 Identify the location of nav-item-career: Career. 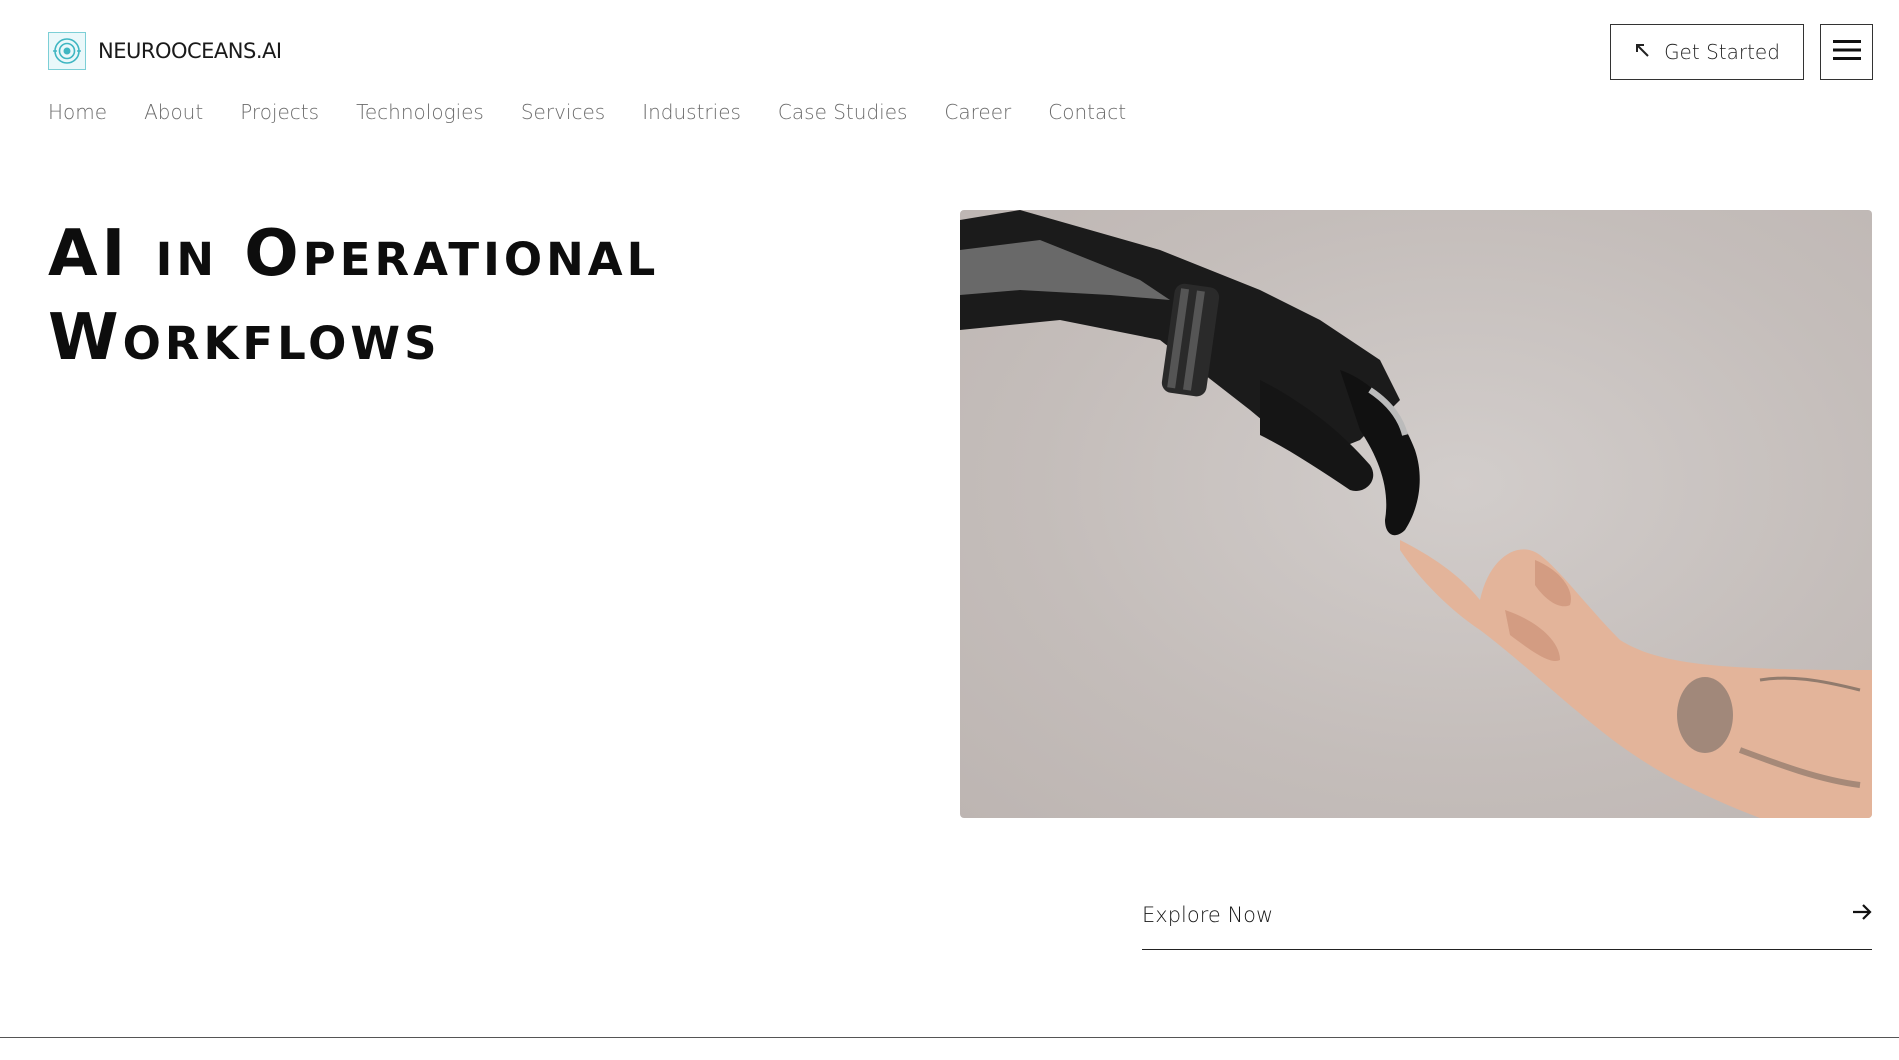
(977, 112).